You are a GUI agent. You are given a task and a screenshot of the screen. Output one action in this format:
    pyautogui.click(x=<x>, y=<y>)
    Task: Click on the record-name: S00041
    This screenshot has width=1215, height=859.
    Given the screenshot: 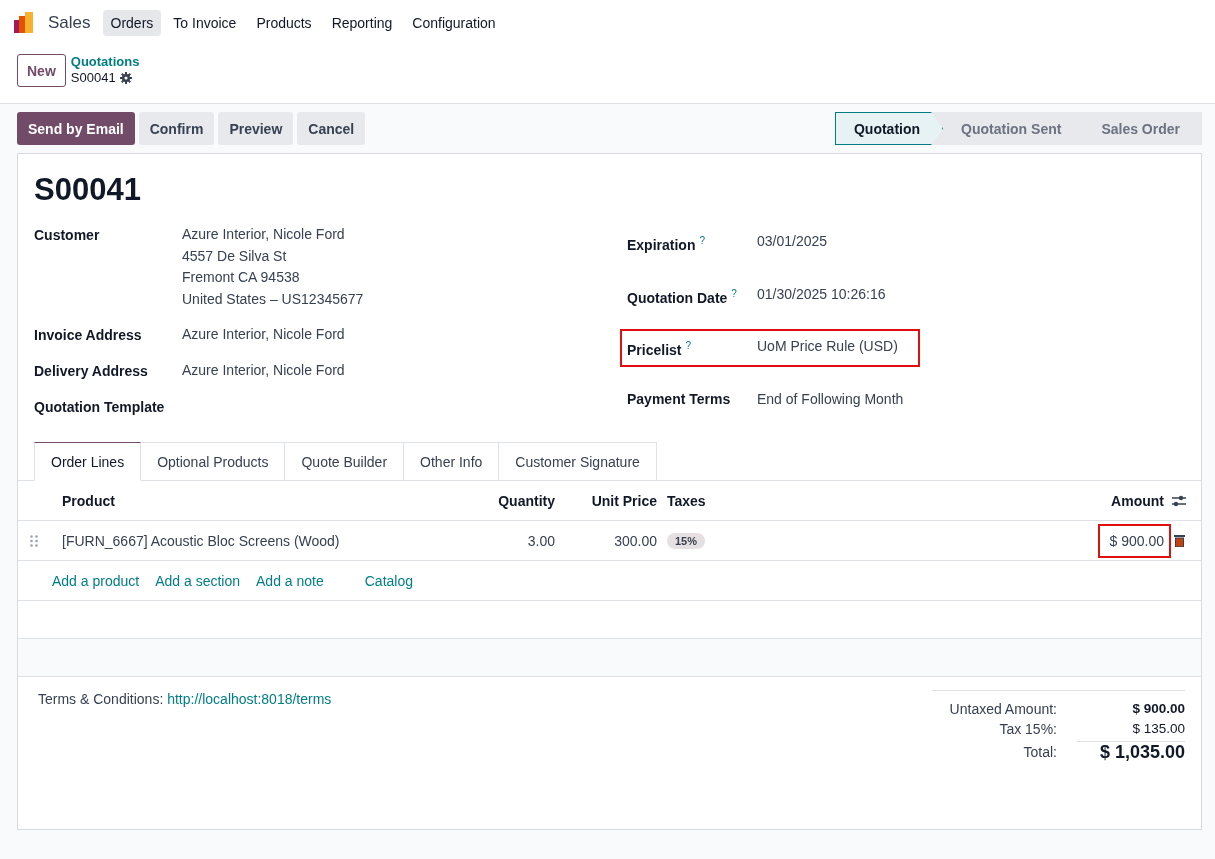 What is the action you would take?
    pyautogui.click(x=93, y=78)
    